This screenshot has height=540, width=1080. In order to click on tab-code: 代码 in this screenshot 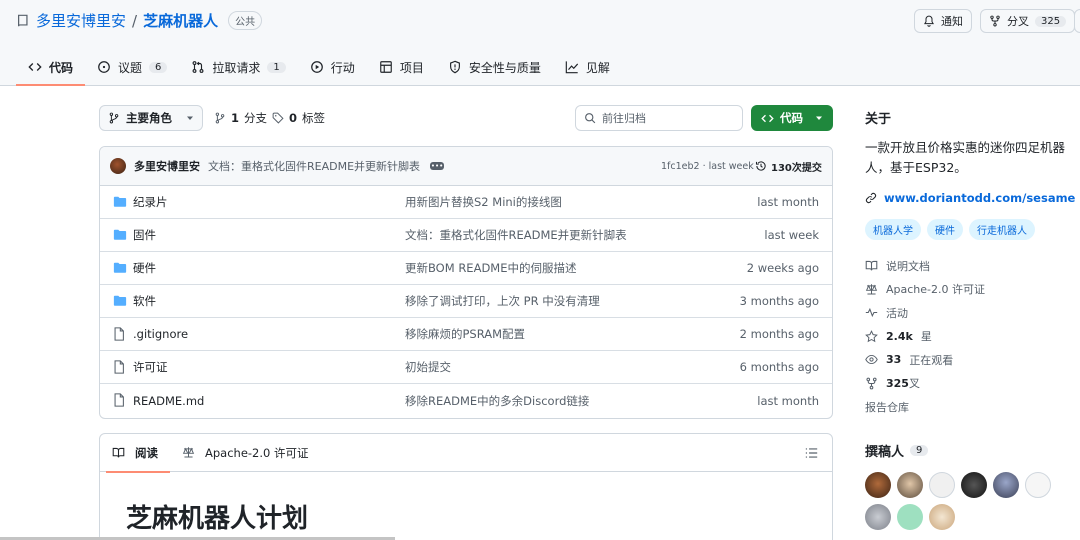, I will do `click(51, 67)`.